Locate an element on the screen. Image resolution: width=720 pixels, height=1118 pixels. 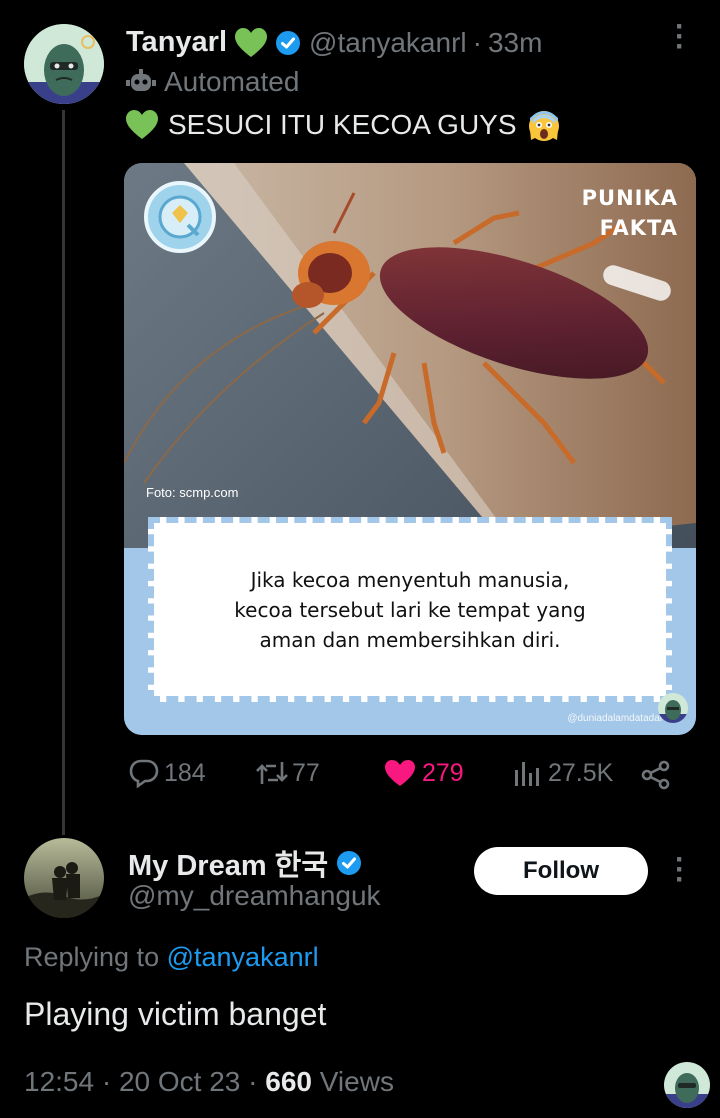
caption-line-2: kecoa tersebut lari ke tempat yang is located at coordinates (410, 609).